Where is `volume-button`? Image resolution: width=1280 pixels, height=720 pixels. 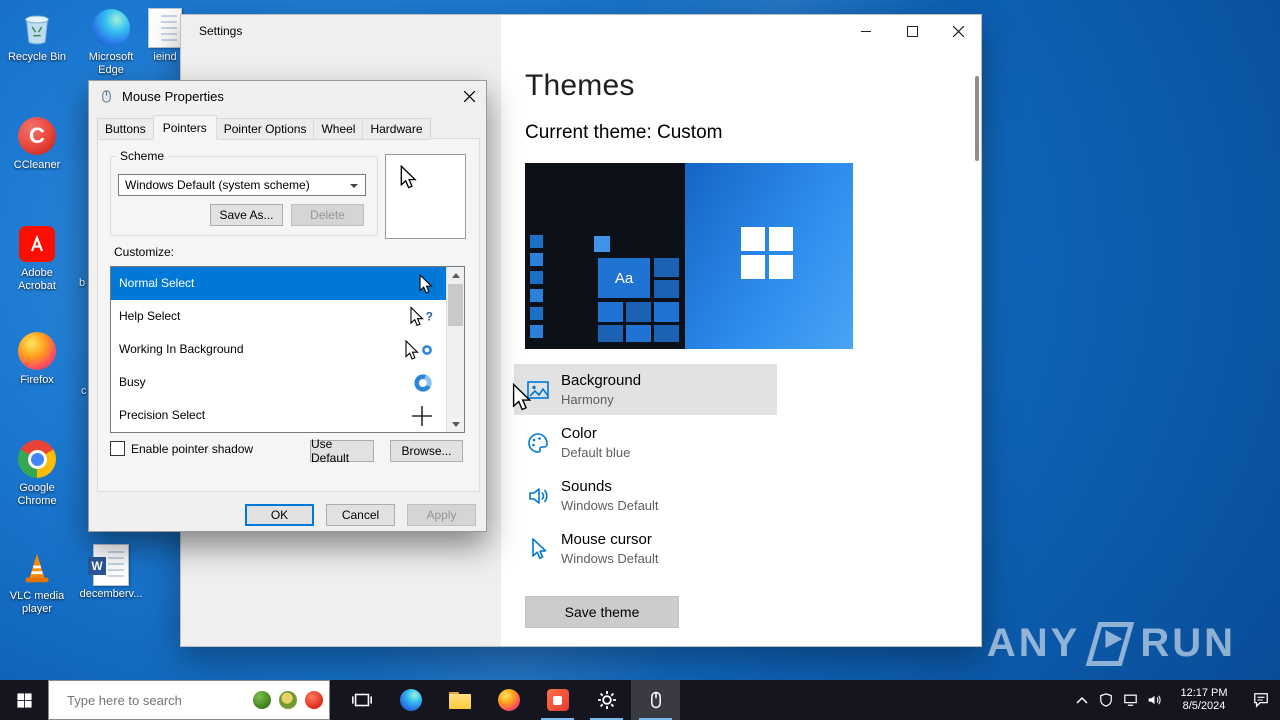 volume-button is located at coordinates (1154, 700).